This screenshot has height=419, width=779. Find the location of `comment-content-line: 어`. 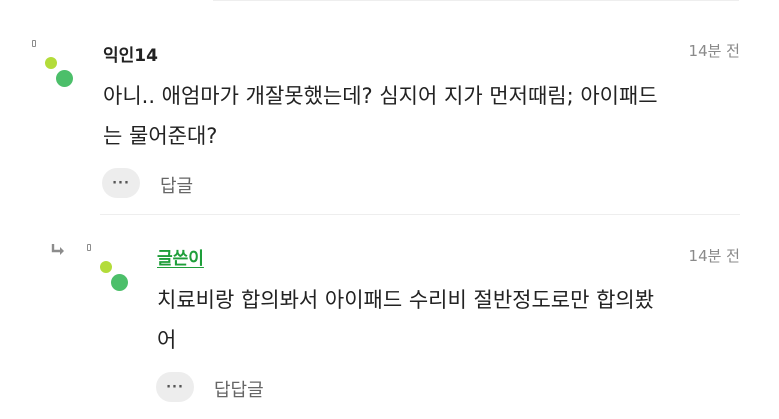

comment-content-line: 어 is located at coordinates (167, 340).